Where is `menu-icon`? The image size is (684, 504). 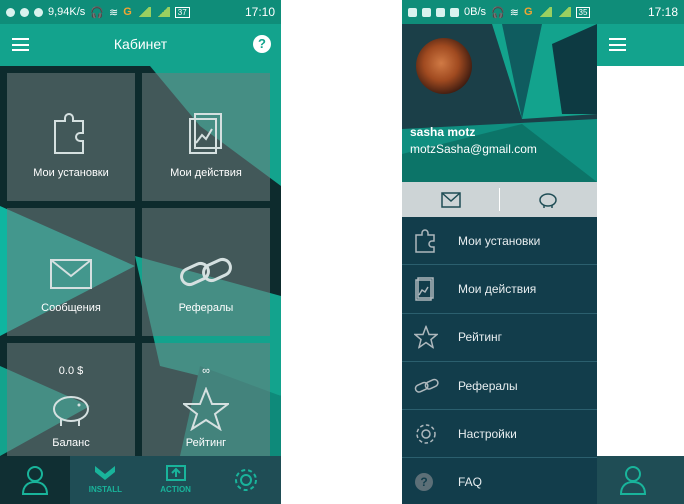 menu-icon is located at coordinates (617, 44).